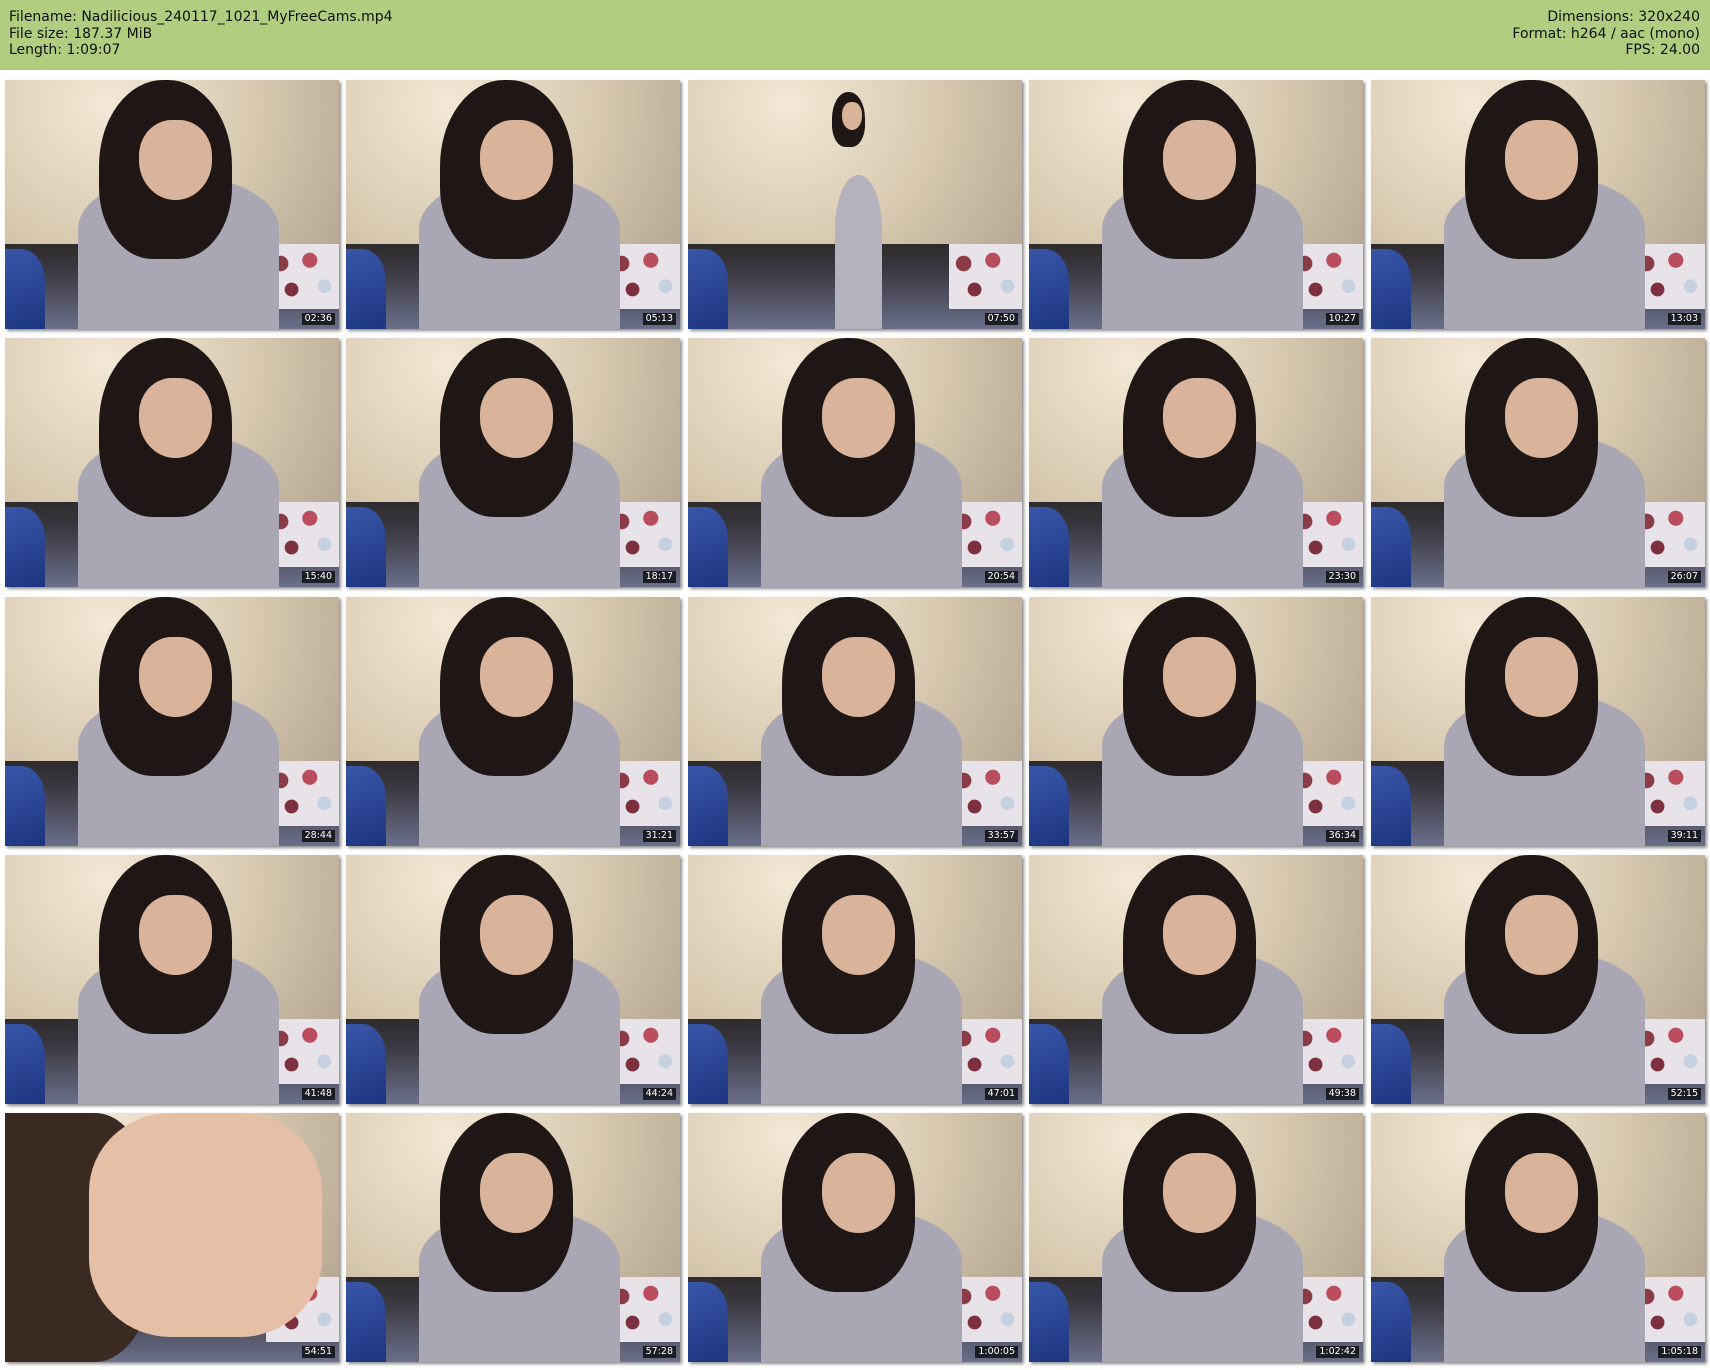  I want to click on thumbnail-person, so click(858, 251).